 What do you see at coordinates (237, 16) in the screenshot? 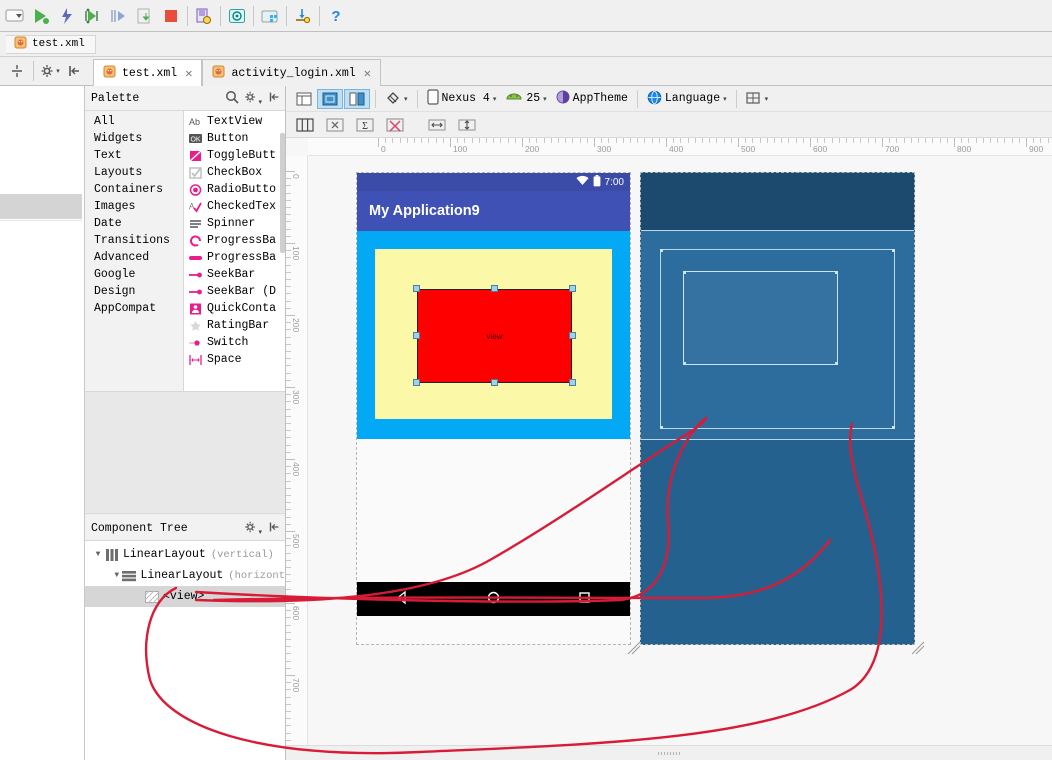
I see `avd-manager-icon` at bounding box center [237, 16].